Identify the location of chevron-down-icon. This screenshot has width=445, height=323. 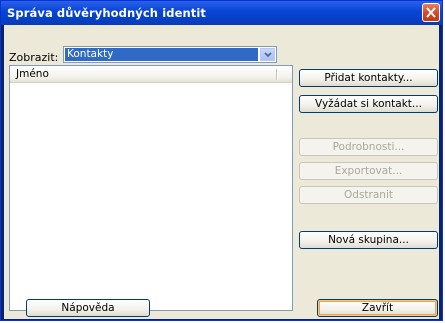
(268, 55).